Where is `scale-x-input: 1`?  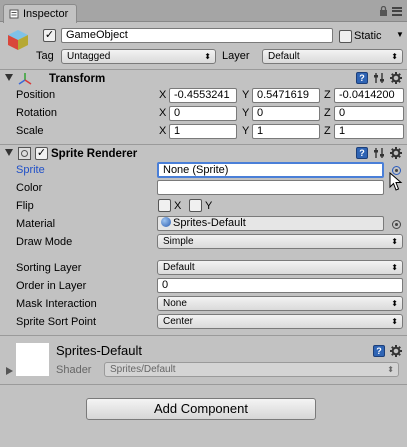
scale-x-input: 1 is located at coordinates (203, 131).